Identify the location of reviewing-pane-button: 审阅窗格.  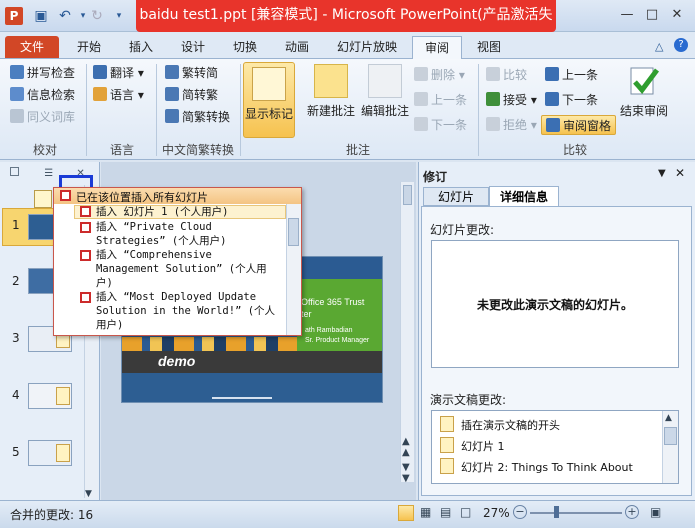
(579, 125).